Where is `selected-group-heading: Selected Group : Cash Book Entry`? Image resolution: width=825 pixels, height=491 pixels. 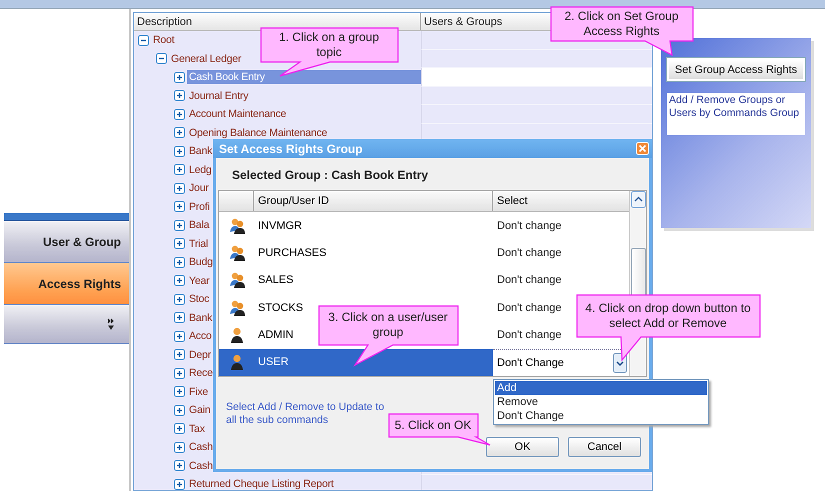 selected-group-heading: Selected Group : Cash Book Entry is located at coordinates (330, 175).